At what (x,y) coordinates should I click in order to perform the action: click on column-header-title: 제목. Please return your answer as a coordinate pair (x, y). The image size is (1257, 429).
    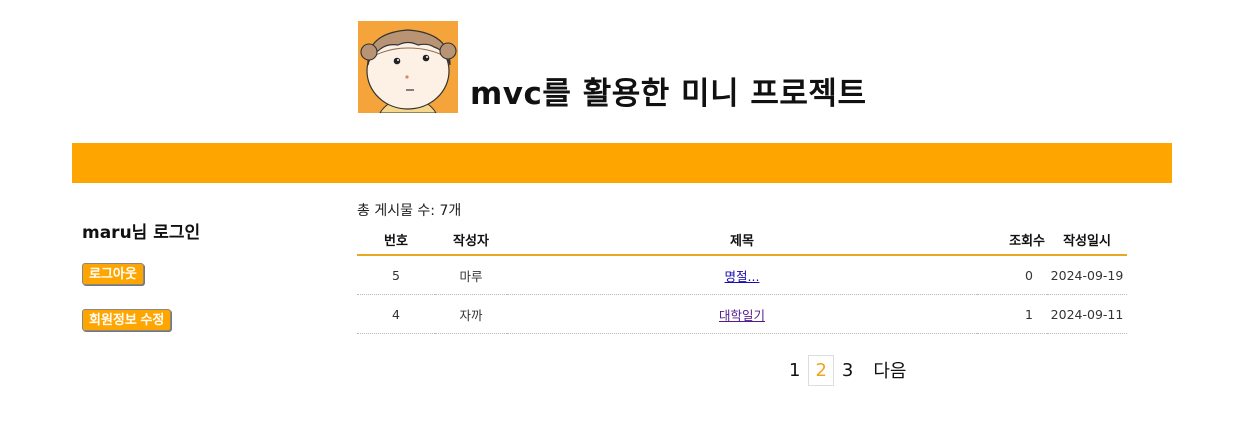
    Looking at the image, I should click on (742, 240).